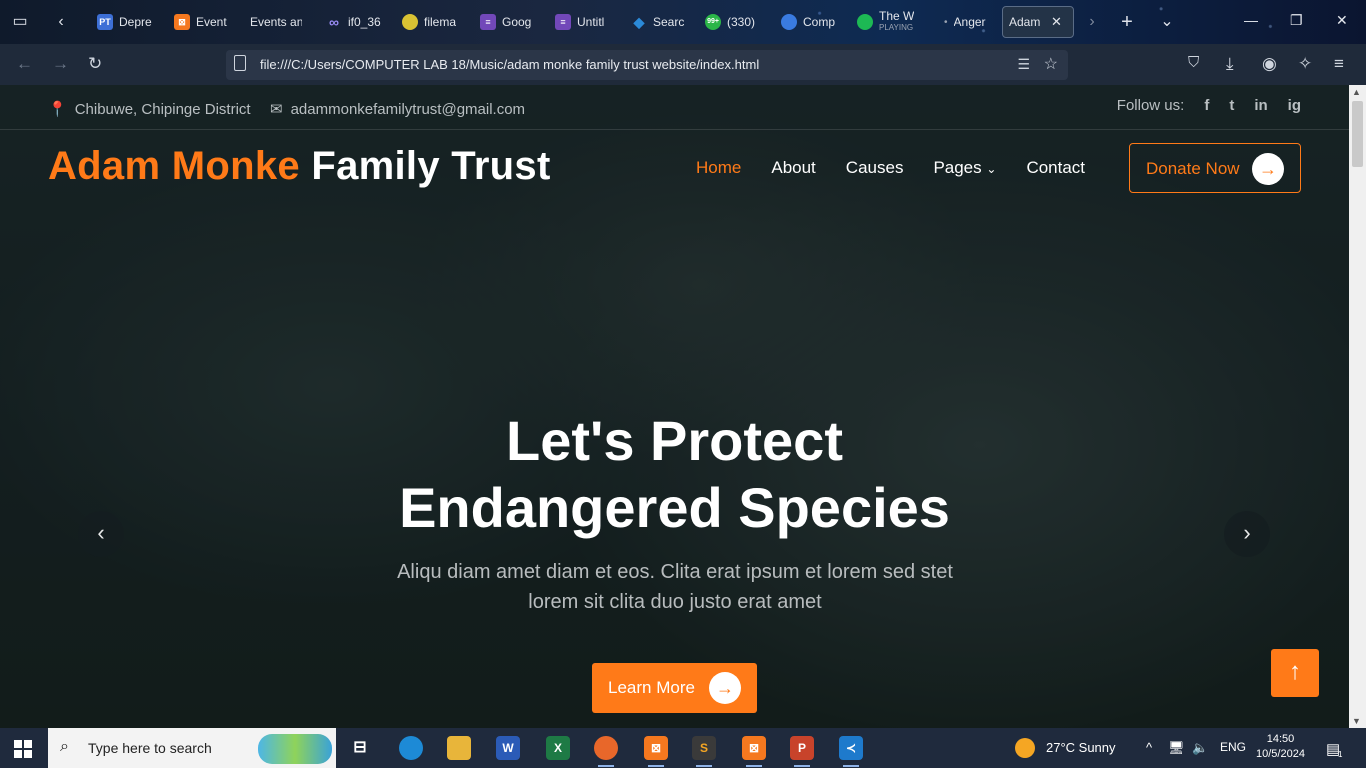 The height and width of the screenshot is (768, 1366). I want to click on notification-count: 1, so click(1340, 754).